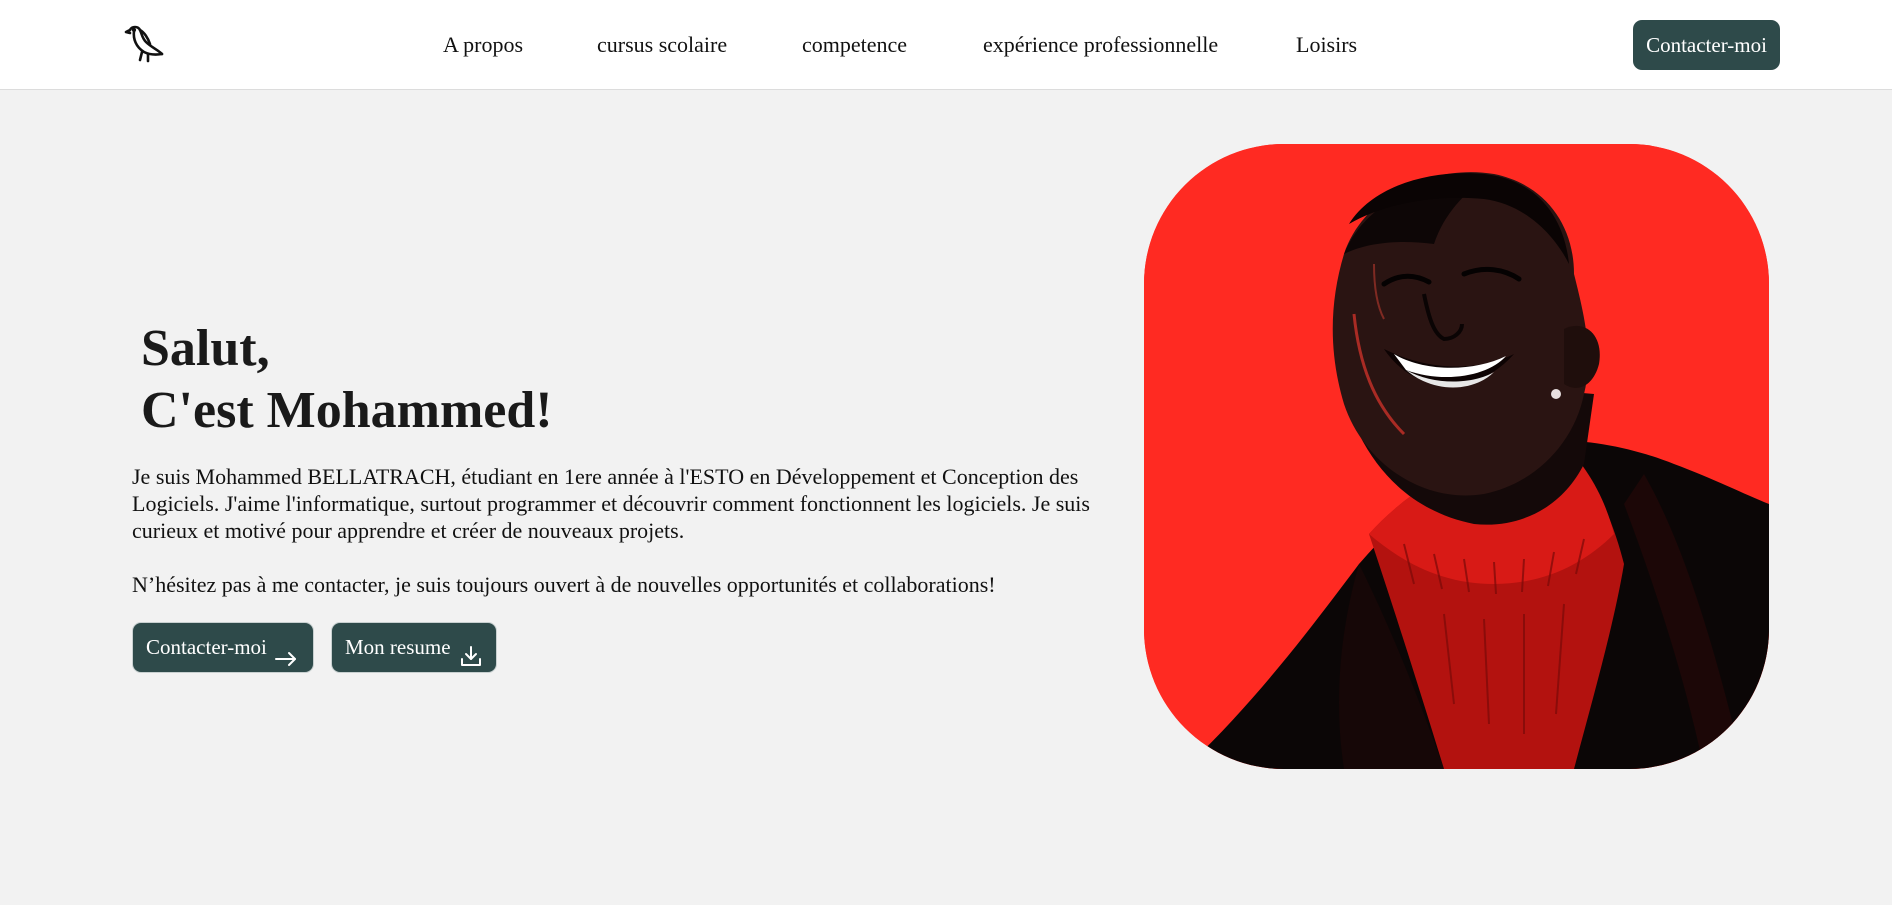 The width and height of the screenshot is (1892, 905). I want to click on hero-heading: Salut, C'est Mohammed!, so click(347, 380).